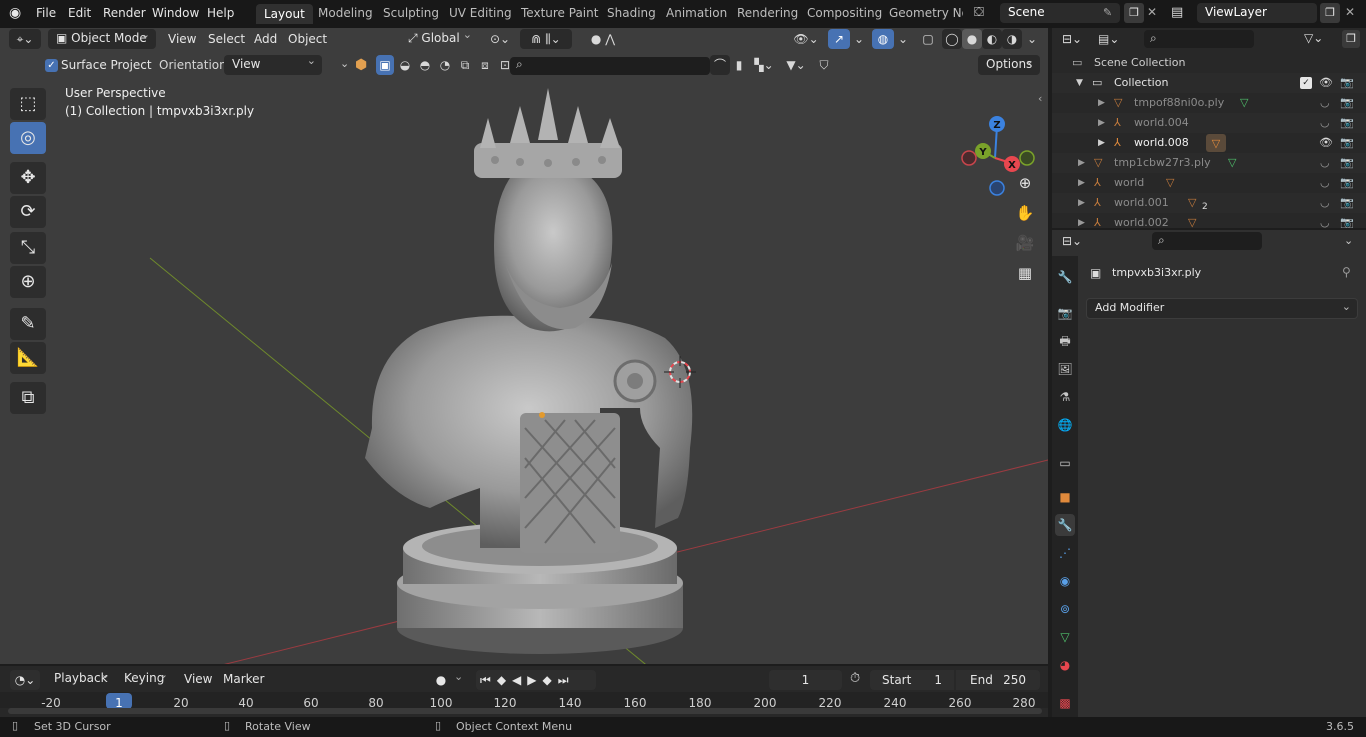 The image size is (1366, 737). I want to click on delete-scene-icon: ✕, so click(1152, 12).